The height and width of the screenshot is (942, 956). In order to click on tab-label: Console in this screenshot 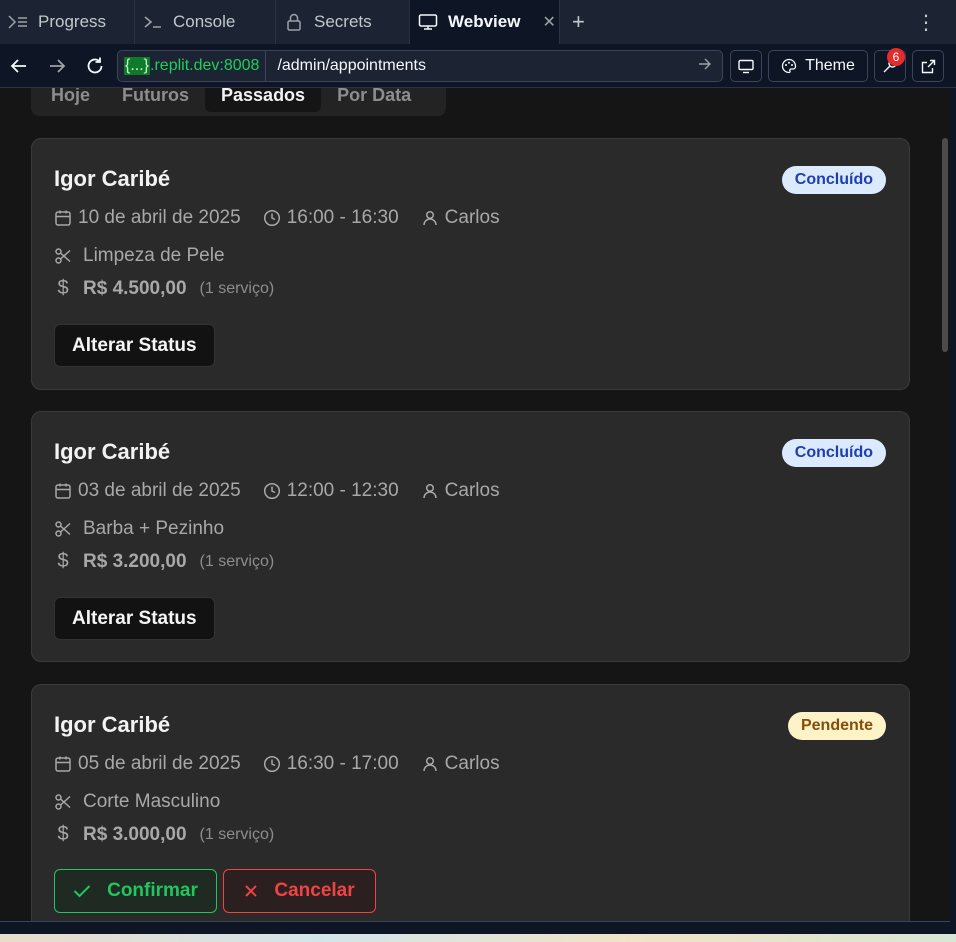, I will do `click(204, 21)`.